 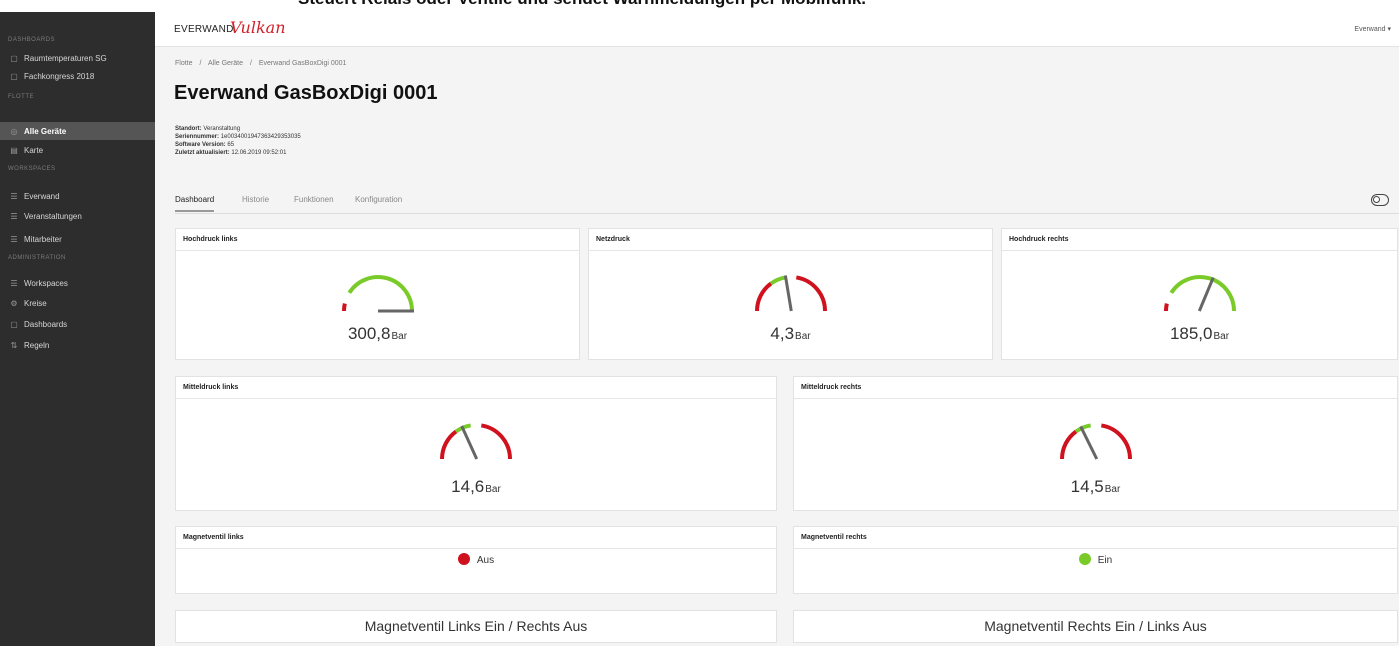 What do you see at coordinates (225, 63) in the screenshot?
I see `breadcrumb-alle-geraete: Alle Geräte` at bounding box center [225, 63].